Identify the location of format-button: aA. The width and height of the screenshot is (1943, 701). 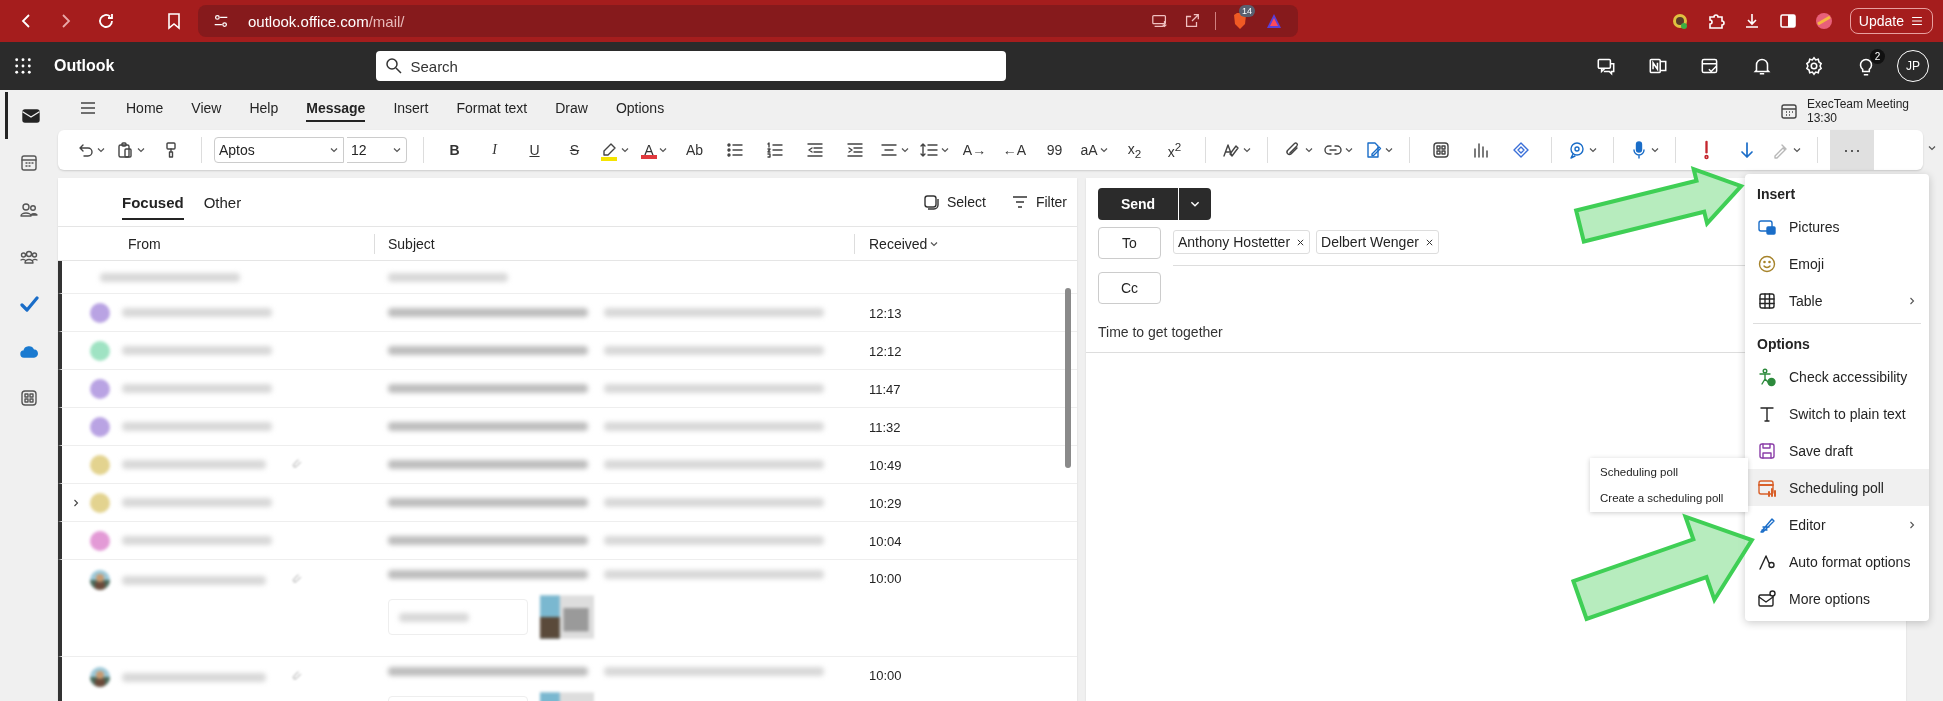
(1094, 150).